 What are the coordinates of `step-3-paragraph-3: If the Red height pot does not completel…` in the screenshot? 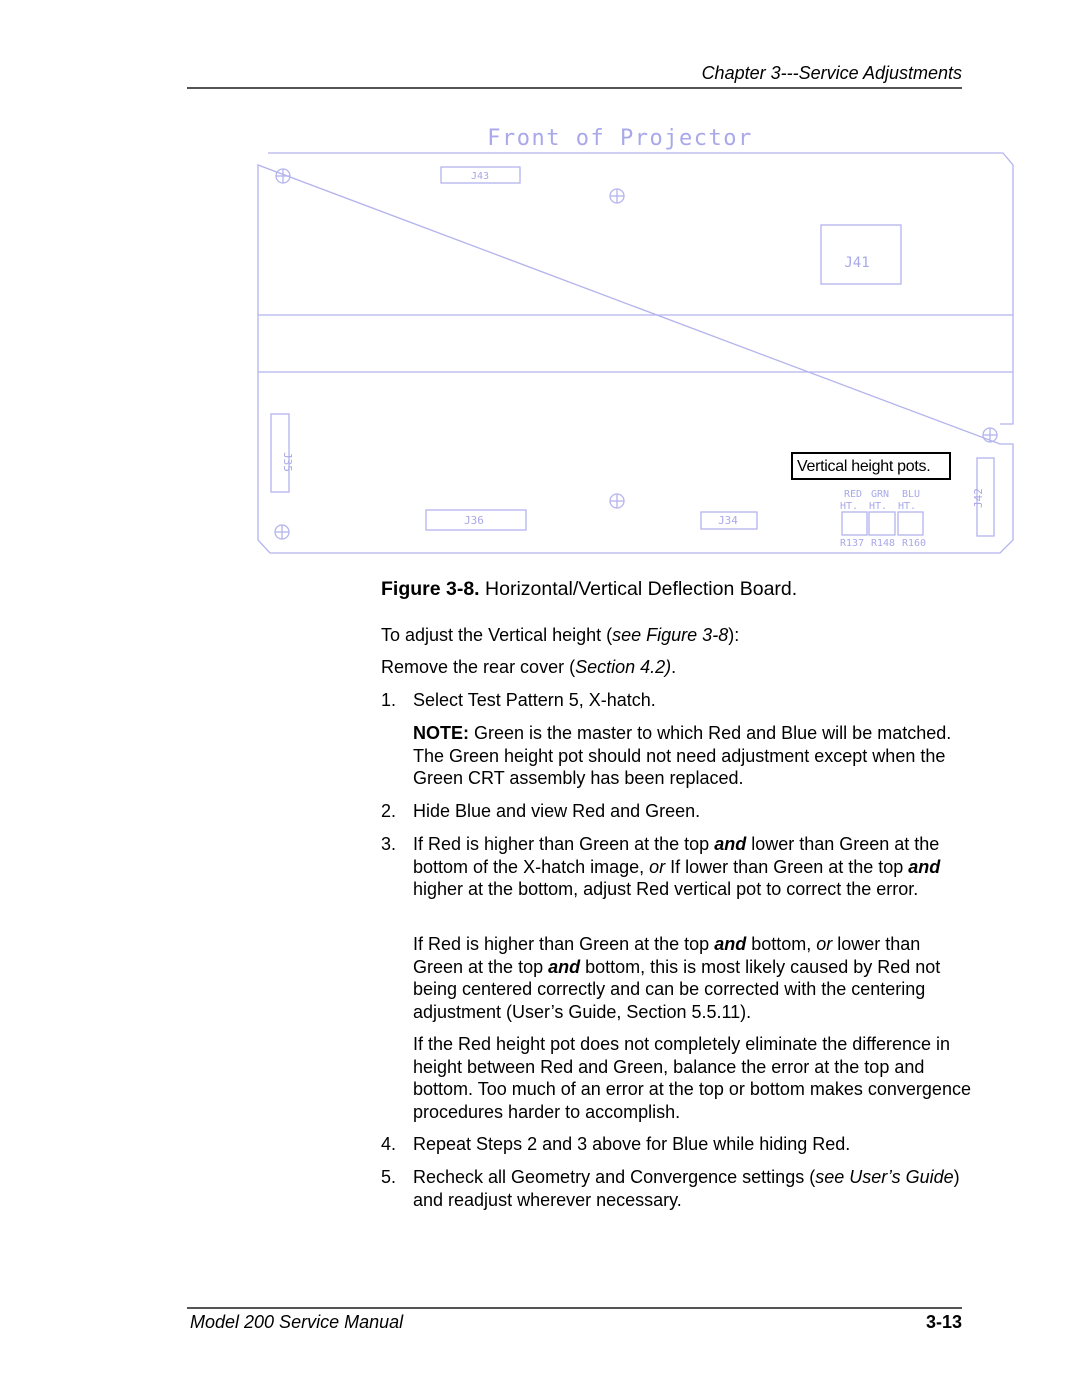 It's located at (692, 1078).